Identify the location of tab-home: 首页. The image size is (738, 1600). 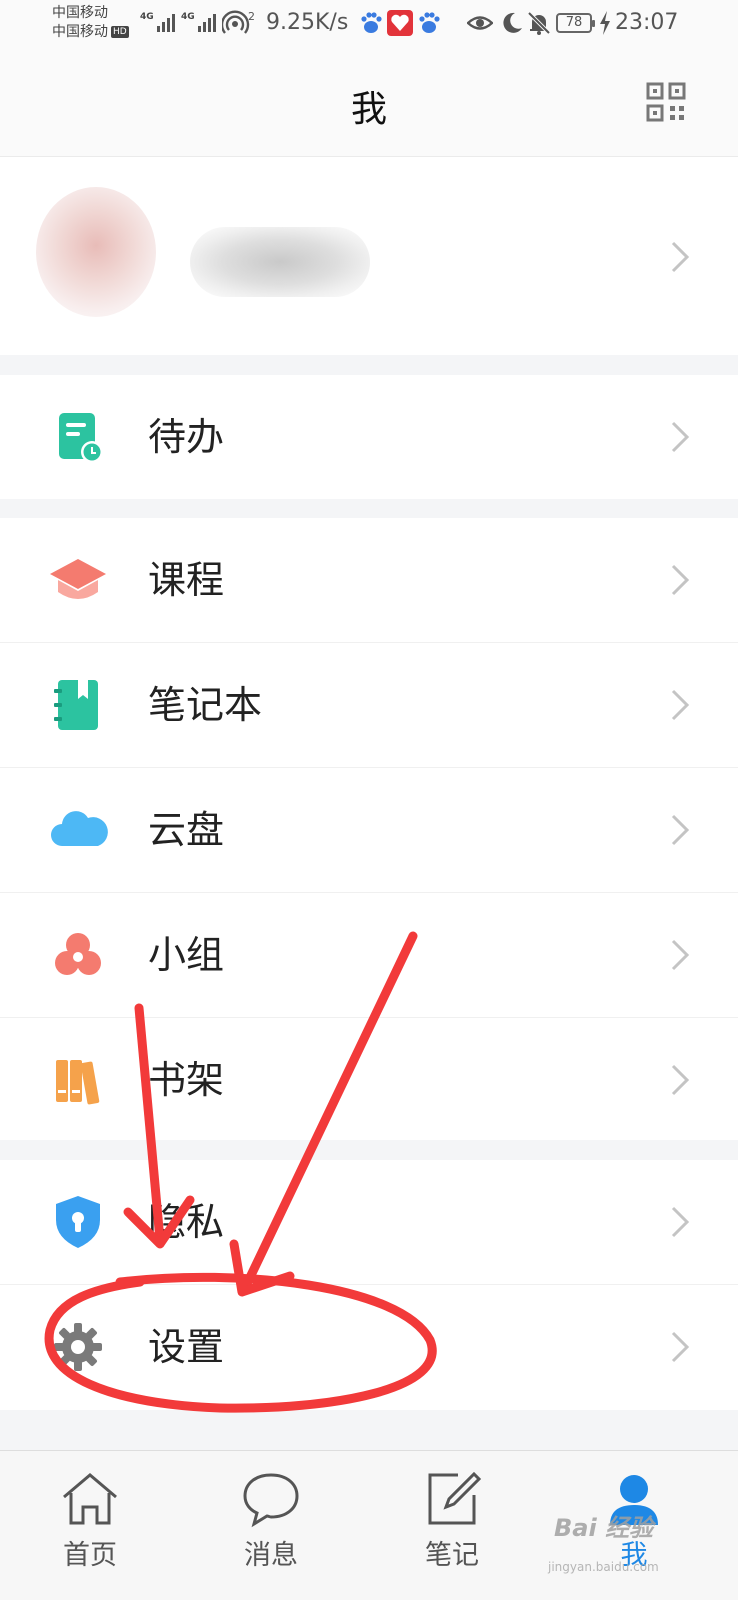
(90, 1525).